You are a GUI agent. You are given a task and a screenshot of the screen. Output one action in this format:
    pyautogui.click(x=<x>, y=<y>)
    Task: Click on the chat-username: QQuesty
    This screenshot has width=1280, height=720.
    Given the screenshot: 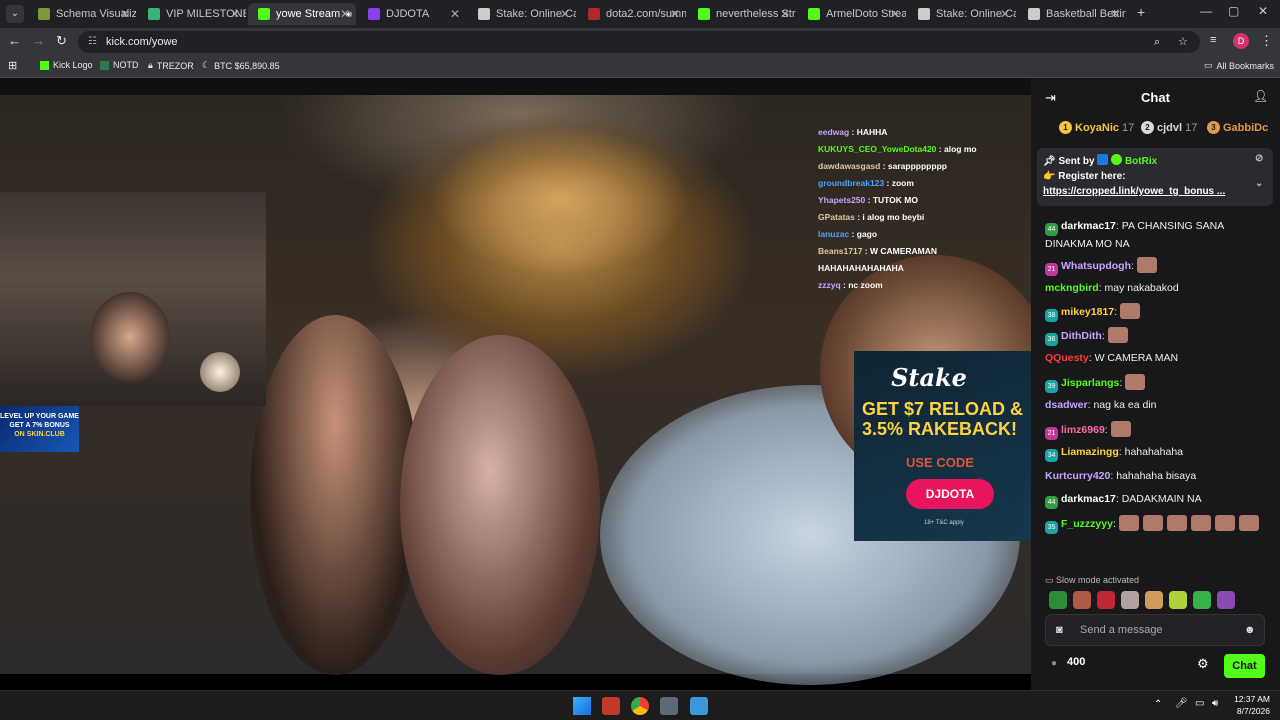 What is the action you would take?
    pyautogui.click(x=1067, y=358)
    